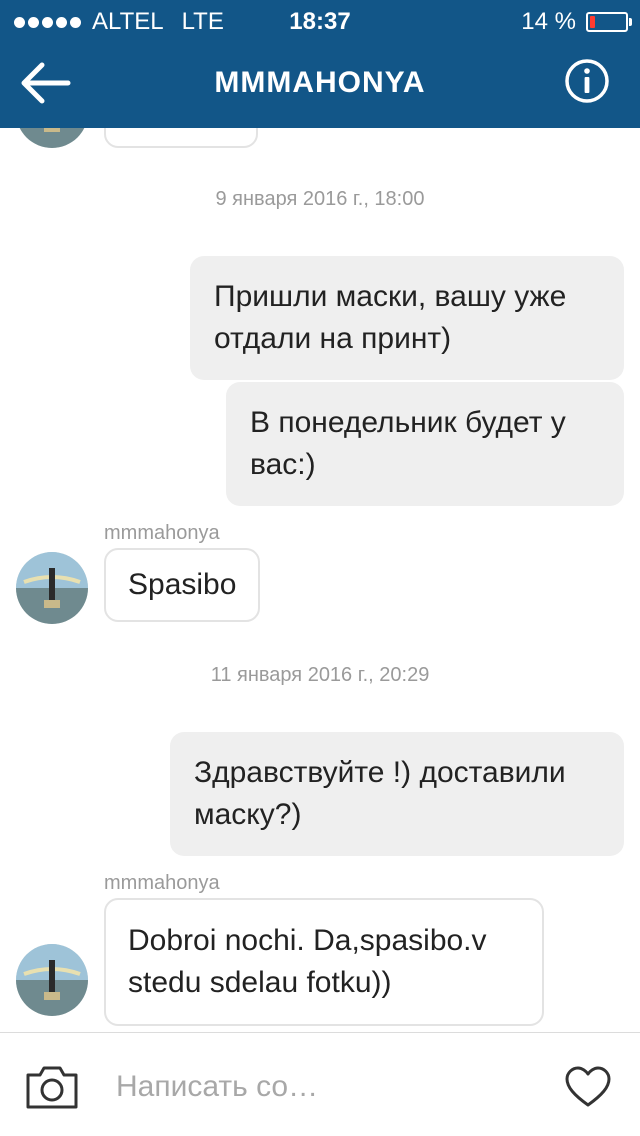 The image size is (640, 1136). Describe the element at coordinates (548, 21) in the screenshot. I see `battery-percent: 14 %` at that location.